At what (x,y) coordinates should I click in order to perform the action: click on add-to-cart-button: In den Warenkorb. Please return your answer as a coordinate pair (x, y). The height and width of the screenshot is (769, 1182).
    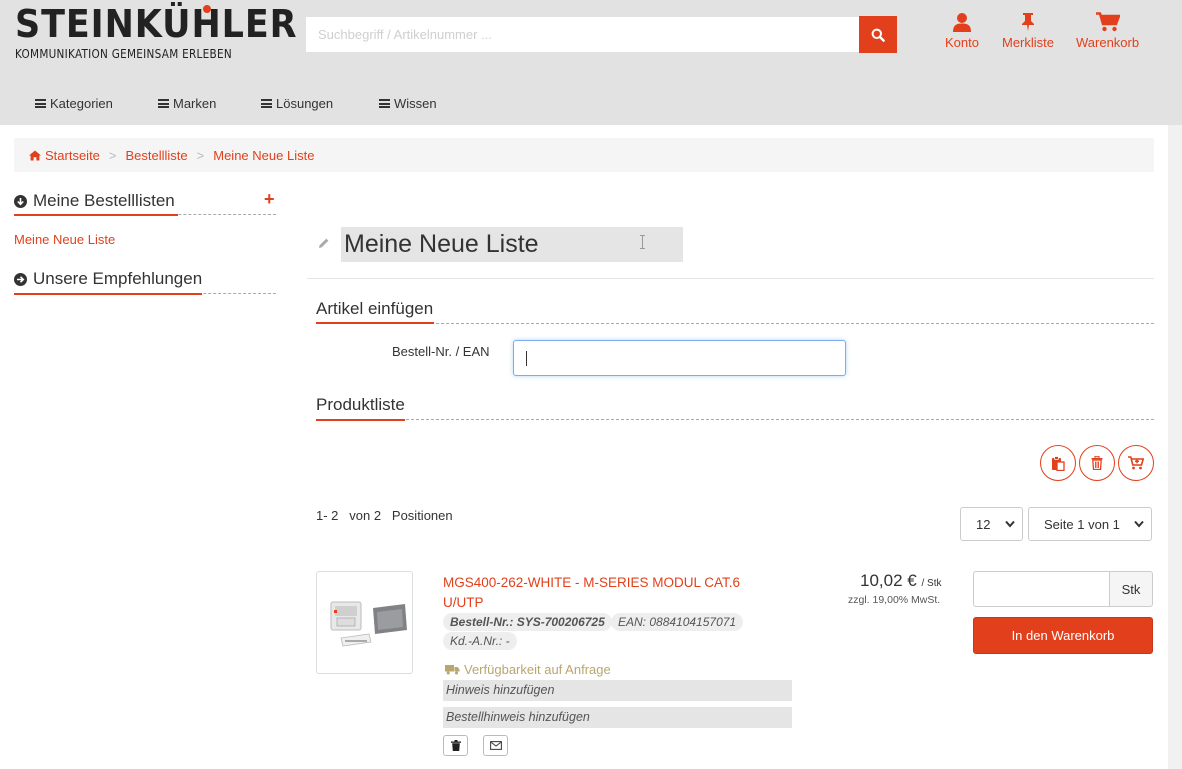
    Looking at the image, I should click on (1063, 635).